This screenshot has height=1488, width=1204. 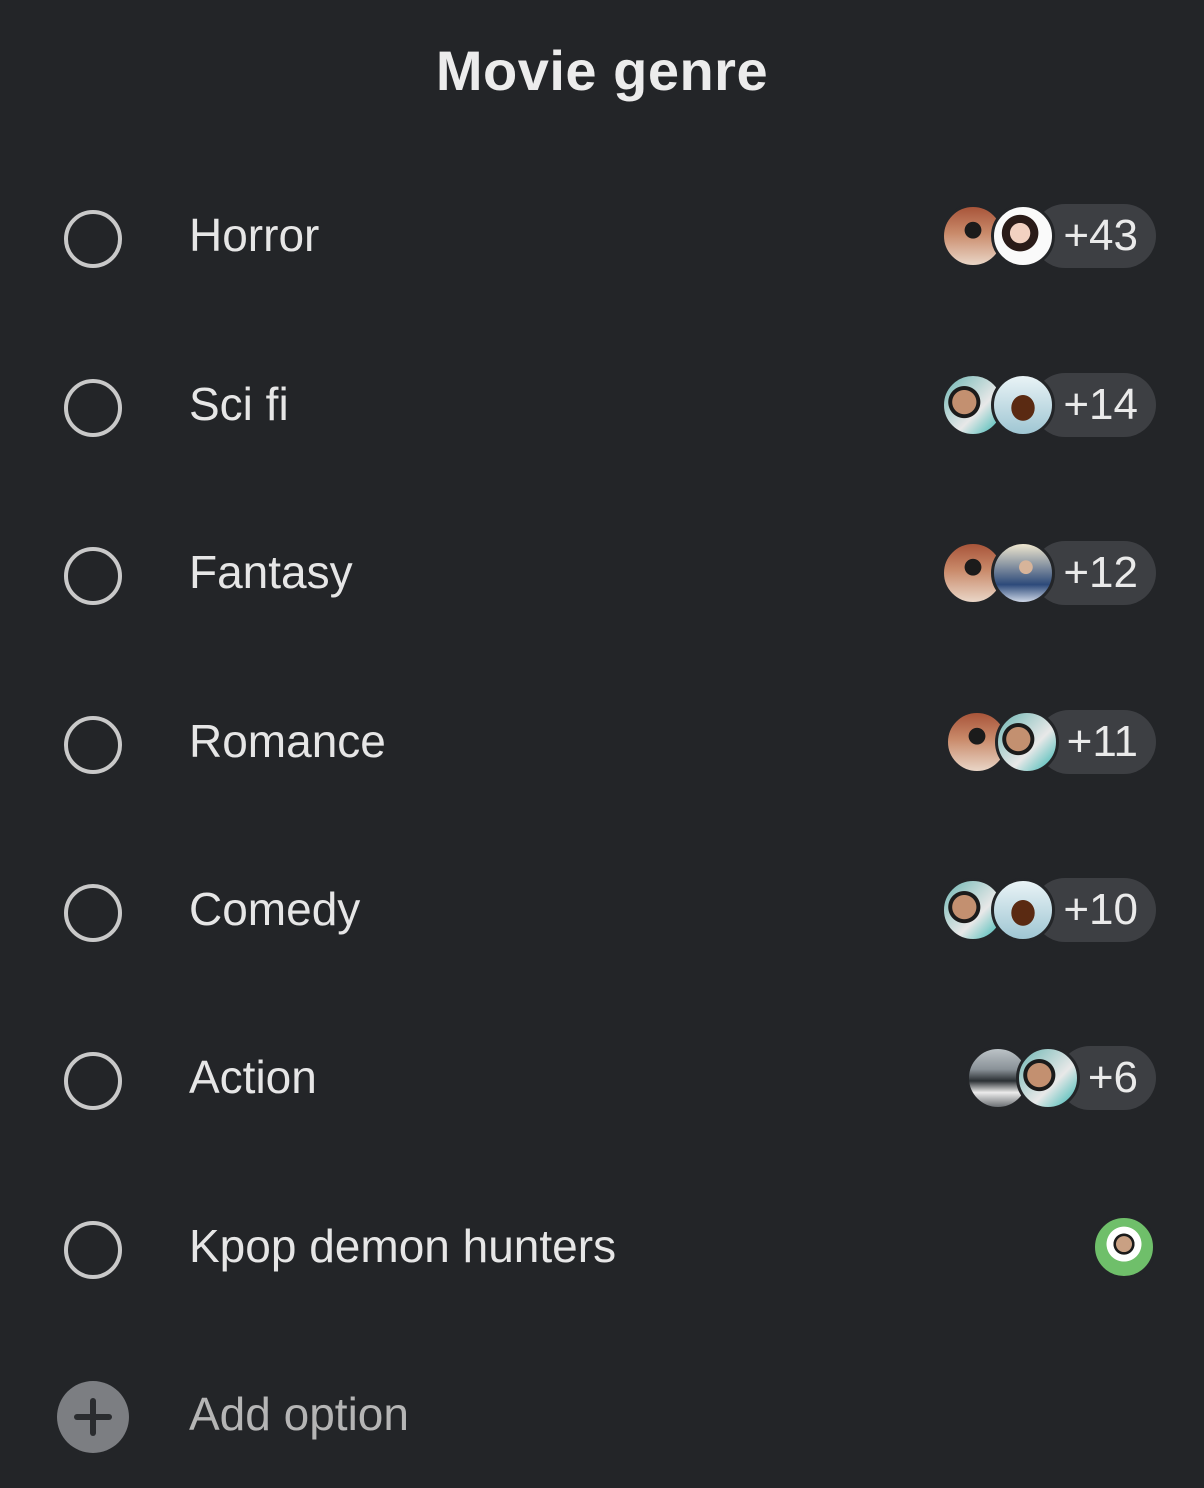 What do you see at coordinates (602, 408) in the screenshot?
I see `poll-option-sci-fi: Sci fi +14` at bounding box center [602, 408].